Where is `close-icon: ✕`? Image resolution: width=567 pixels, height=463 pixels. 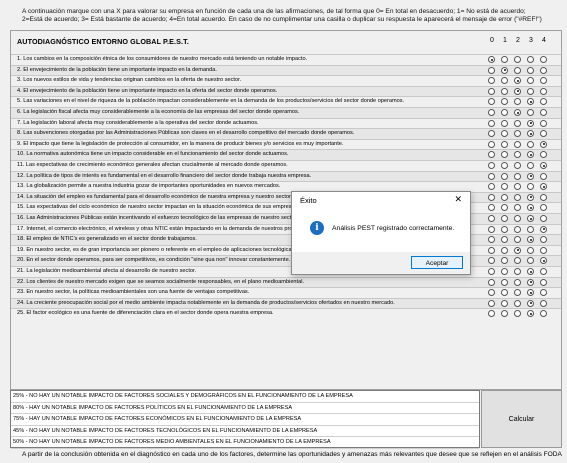
close-icon: ✕ is located at coordinates (458, 199).